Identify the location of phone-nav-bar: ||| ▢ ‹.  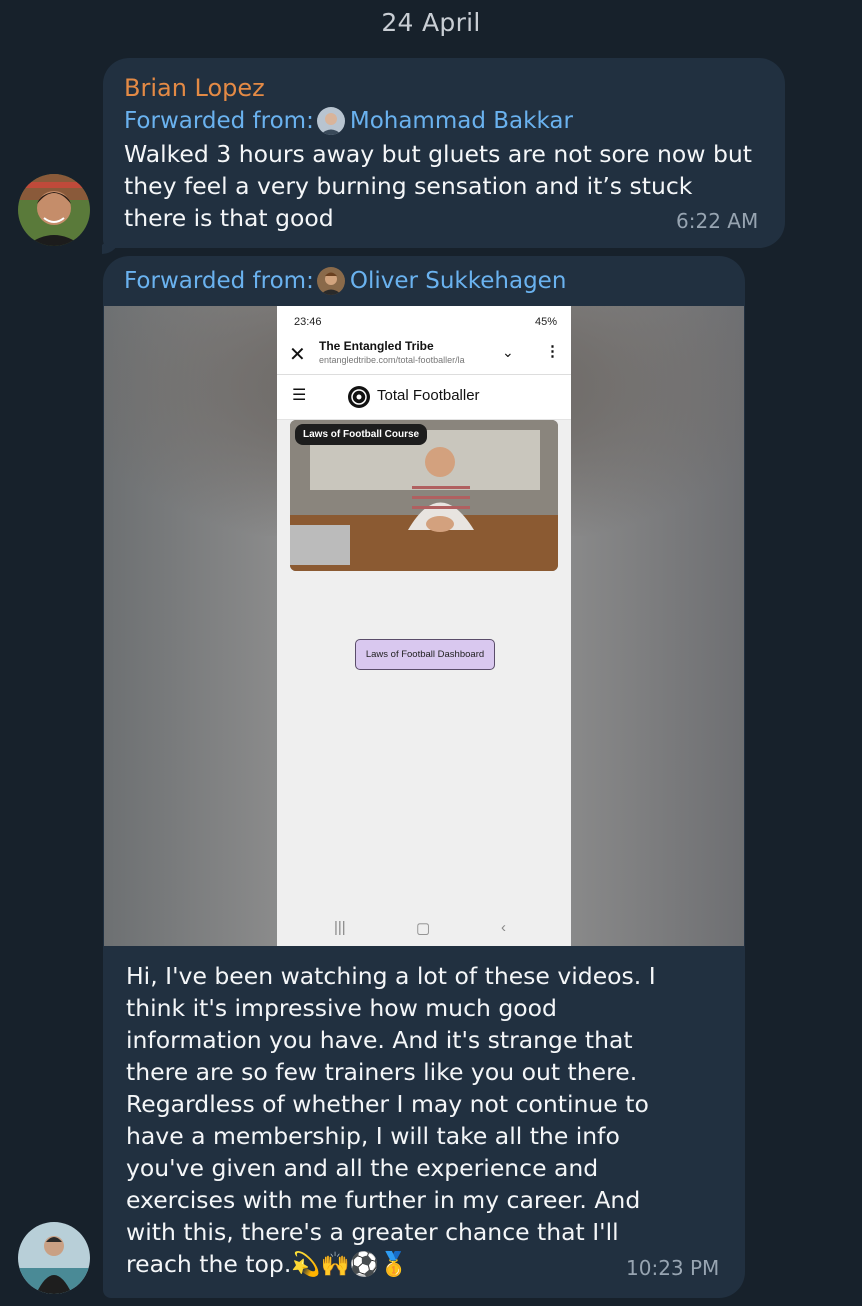
(424, 930).